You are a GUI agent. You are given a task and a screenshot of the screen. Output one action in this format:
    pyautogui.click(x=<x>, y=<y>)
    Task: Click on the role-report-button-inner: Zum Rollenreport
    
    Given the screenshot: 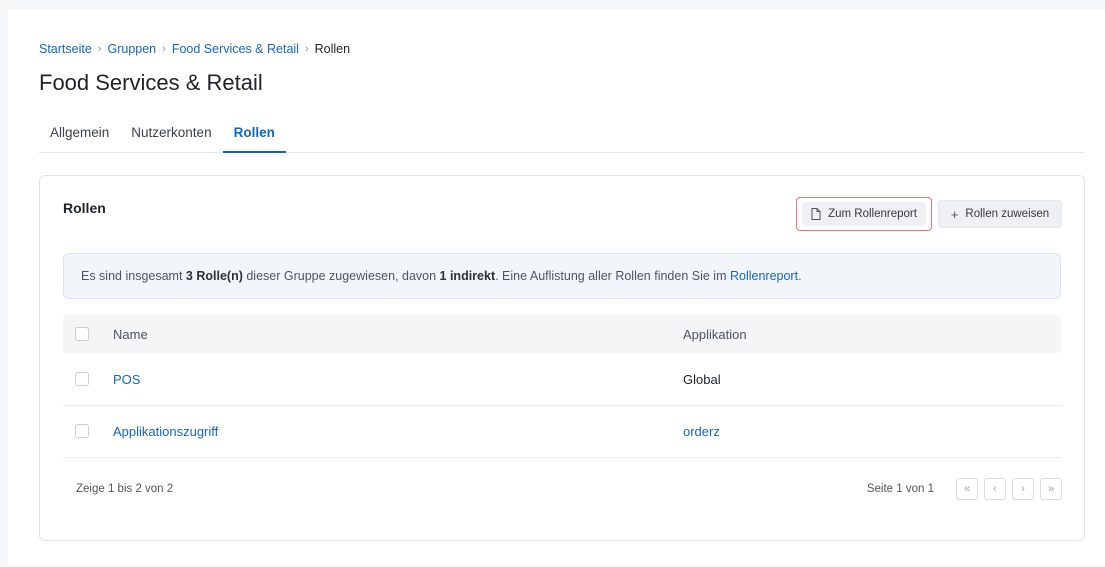 What is the action you would take?
    pyautogui.click(x=864, y=214)
    